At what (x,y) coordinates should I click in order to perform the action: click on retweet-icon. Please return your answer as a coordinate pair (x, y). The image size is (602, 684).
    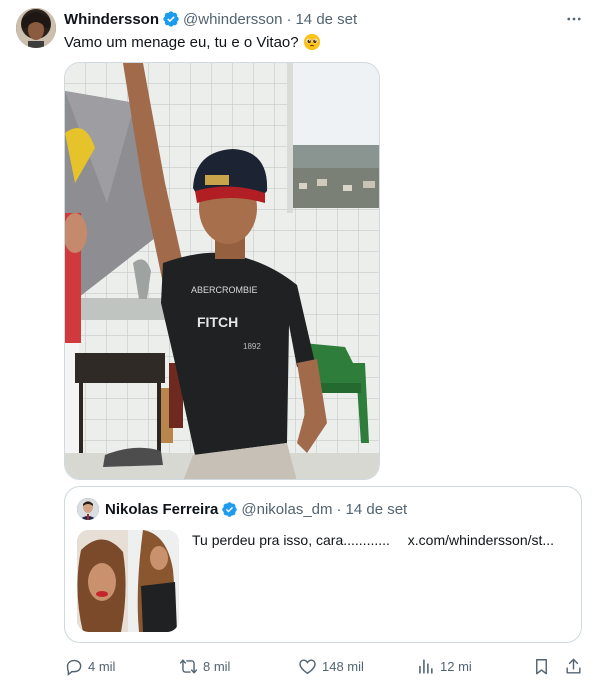
    Looking at the image, I should click on (188, 666).